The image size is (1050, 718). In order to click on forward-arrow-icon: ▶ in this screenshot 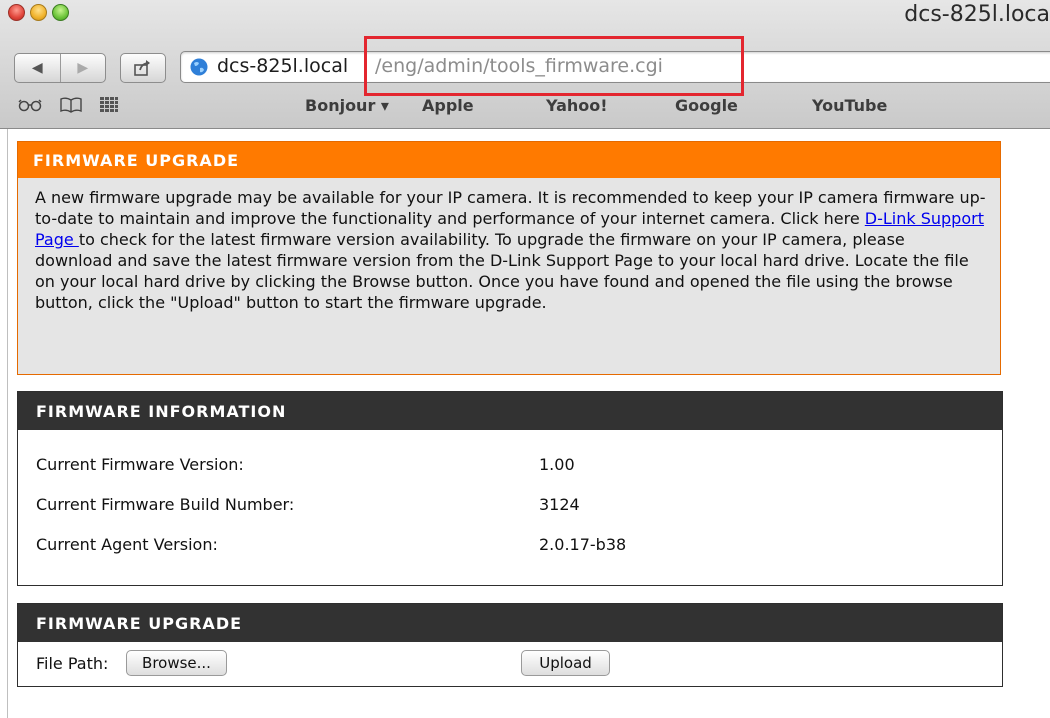, I will do `click(83, 68)`.